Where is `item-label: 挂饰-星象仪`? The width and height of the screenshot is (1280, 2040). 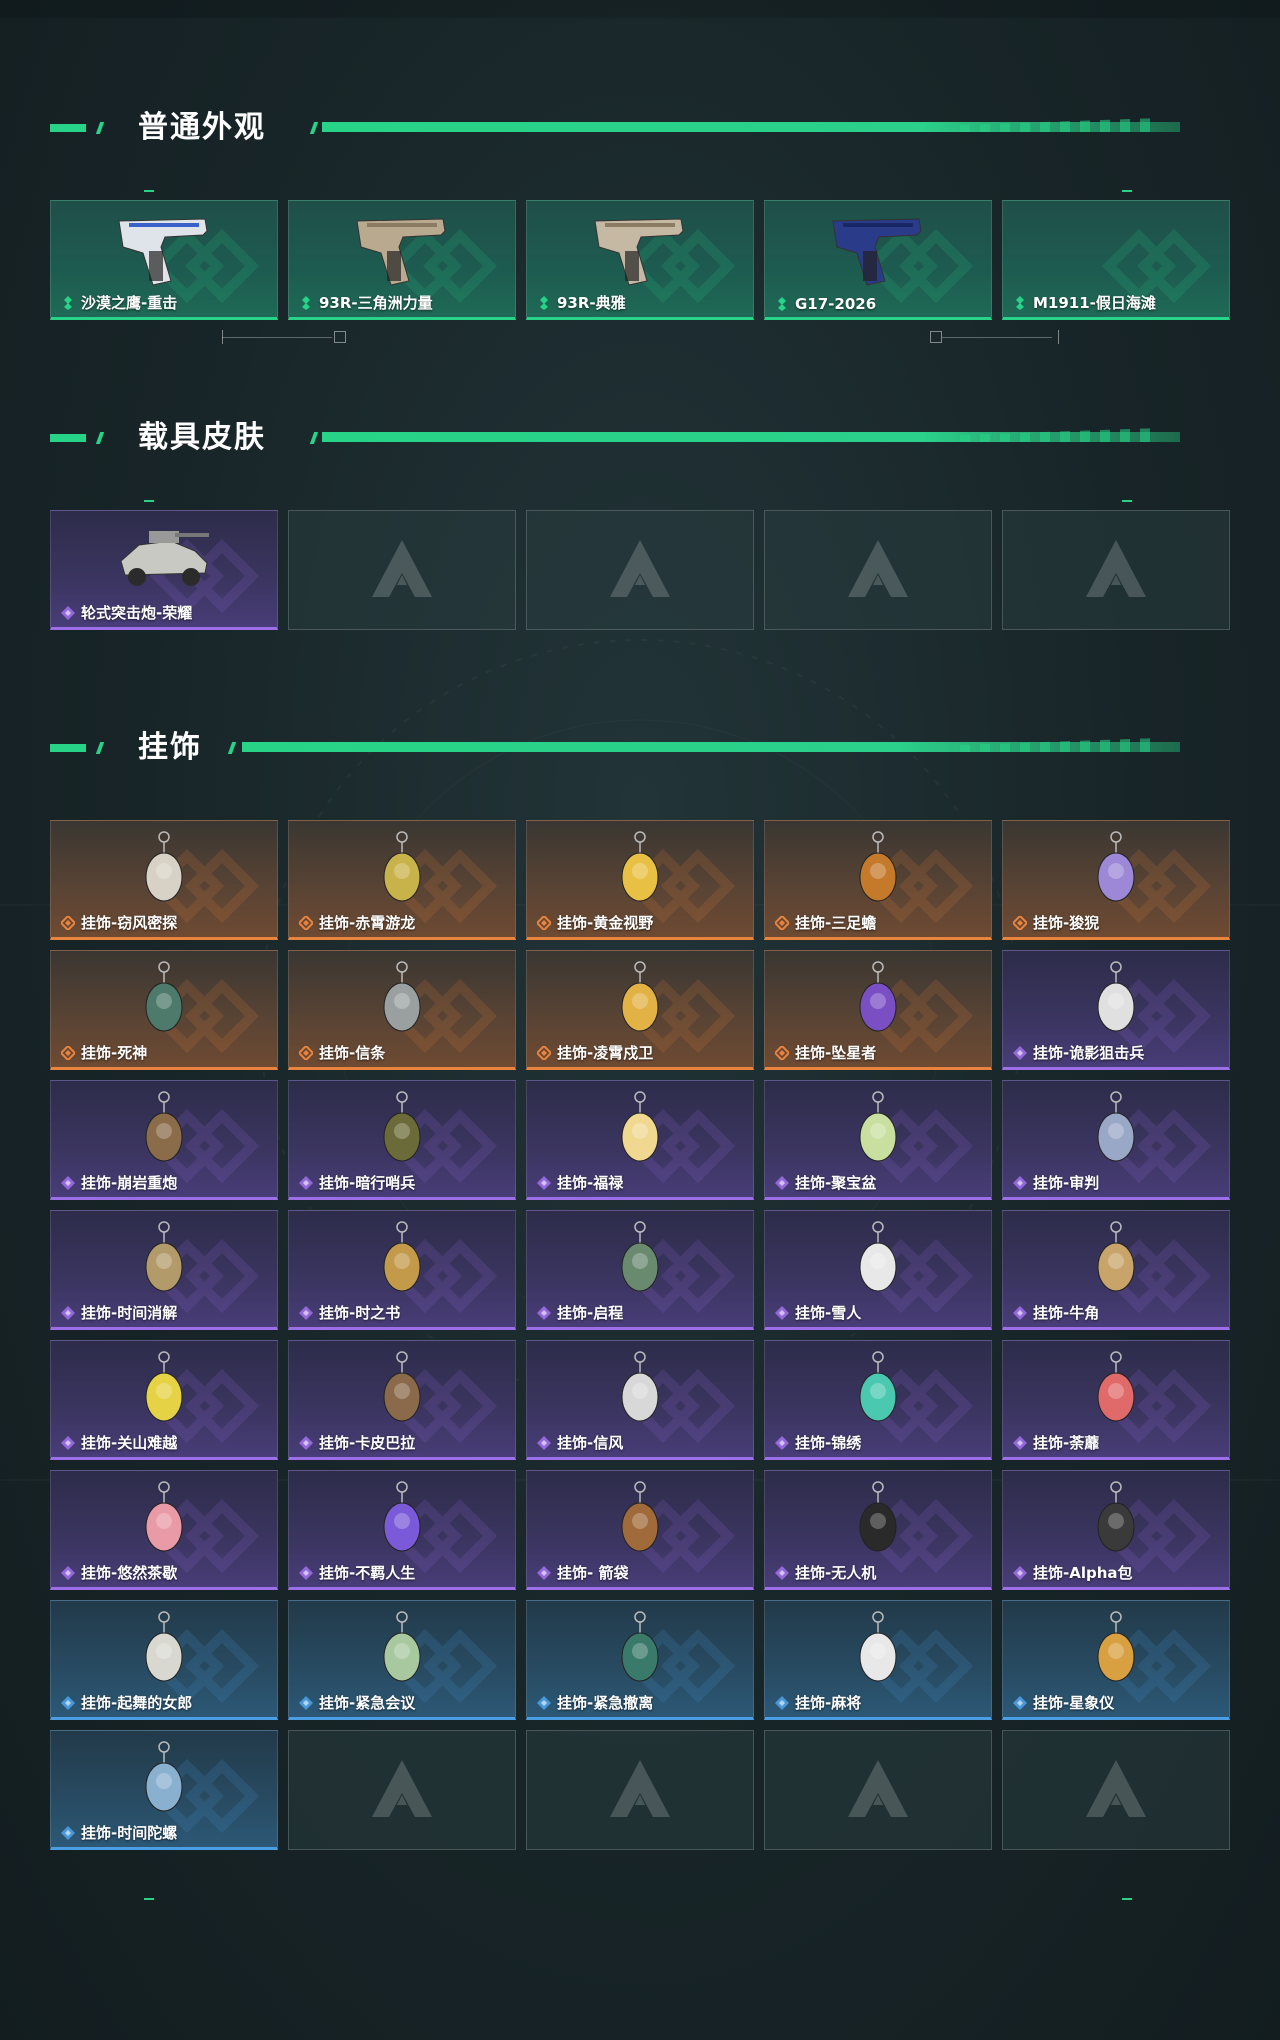 item-label: 挂饰-星象仪 is located at coordinates (1063, 1702).